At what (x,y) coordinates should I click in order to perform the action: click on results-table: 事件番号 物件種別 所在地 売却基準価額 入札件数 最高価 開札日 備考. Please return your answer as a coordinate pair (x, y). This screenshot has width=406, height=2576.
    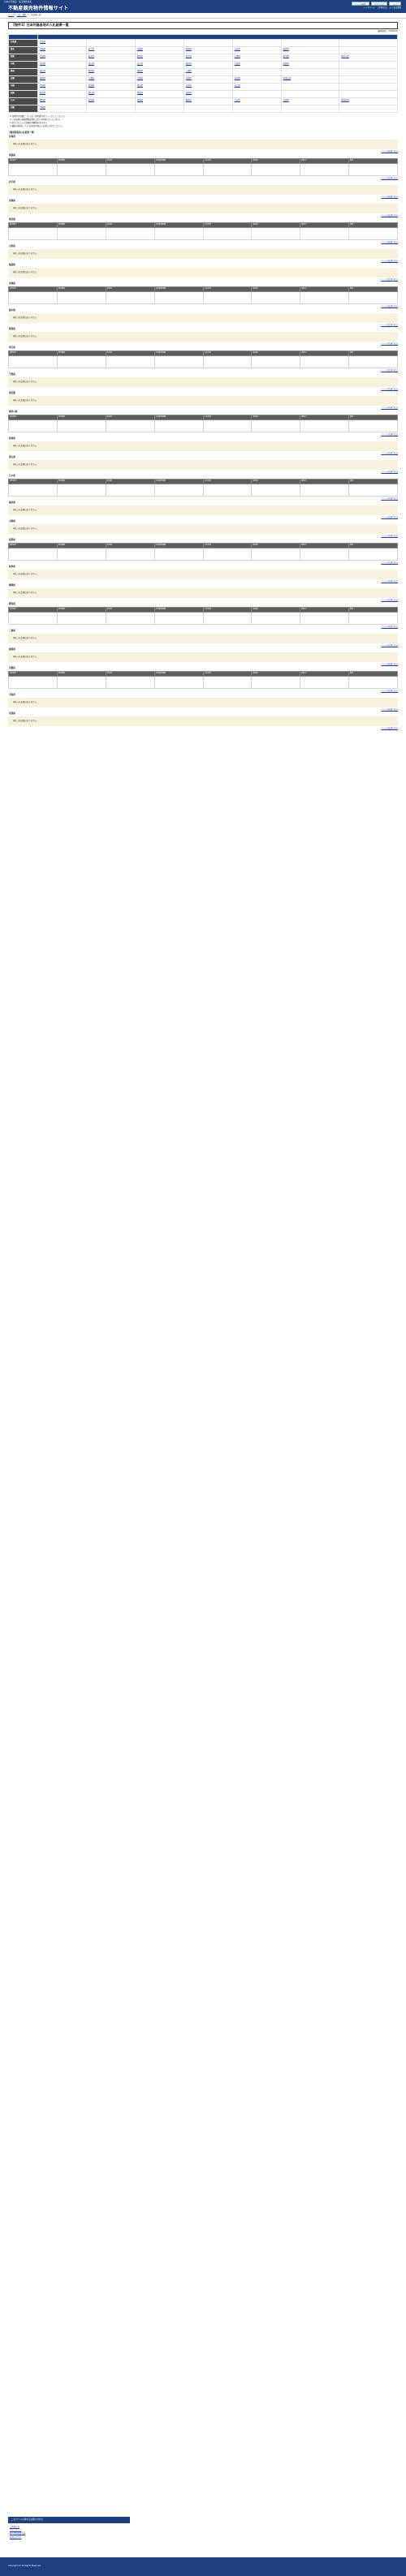
    Looking at the image, I should click on (203, 679).